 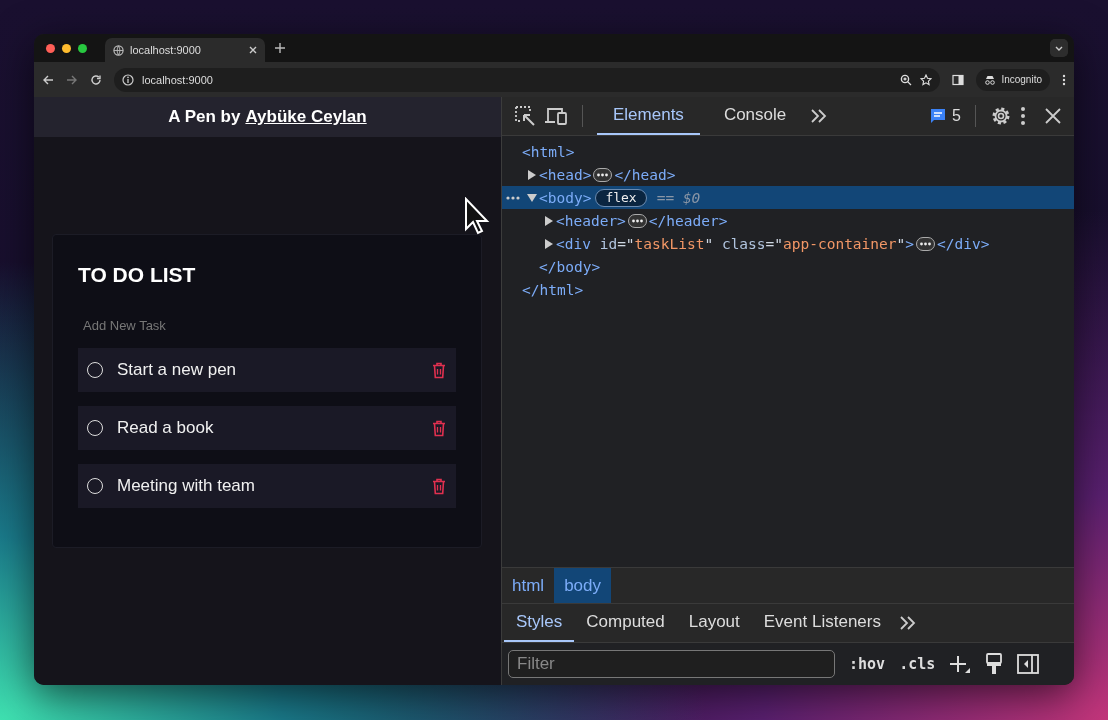 I want to click on browser-tab: localhost:9000, so click(x=185, y=50).